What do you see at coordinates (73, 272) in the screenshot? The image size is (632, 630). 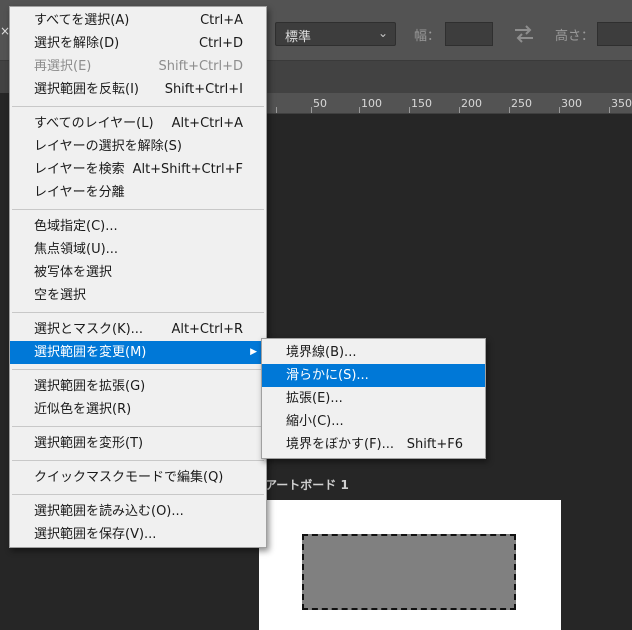 I see `menu-item-label: 被写体を選択` at bounding box center [73, 272].